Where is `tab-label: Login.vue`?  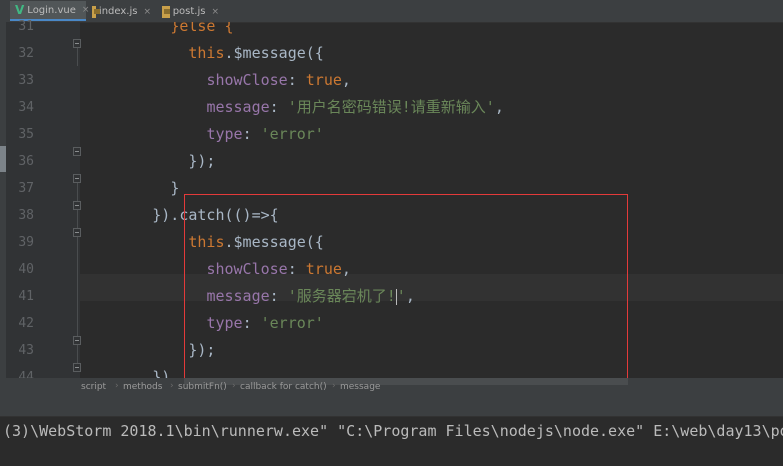
tab-label: Login.vue is located at coordinates (51, 10).